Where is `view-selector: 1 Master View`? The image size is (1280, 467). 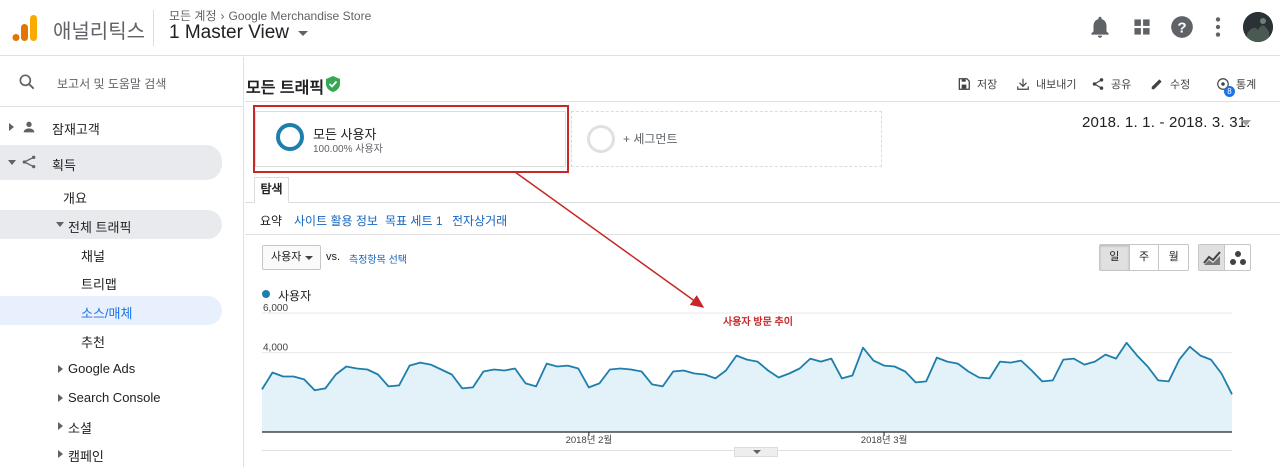 view-selector: 1 Master View is located at coordinates (229, 33).